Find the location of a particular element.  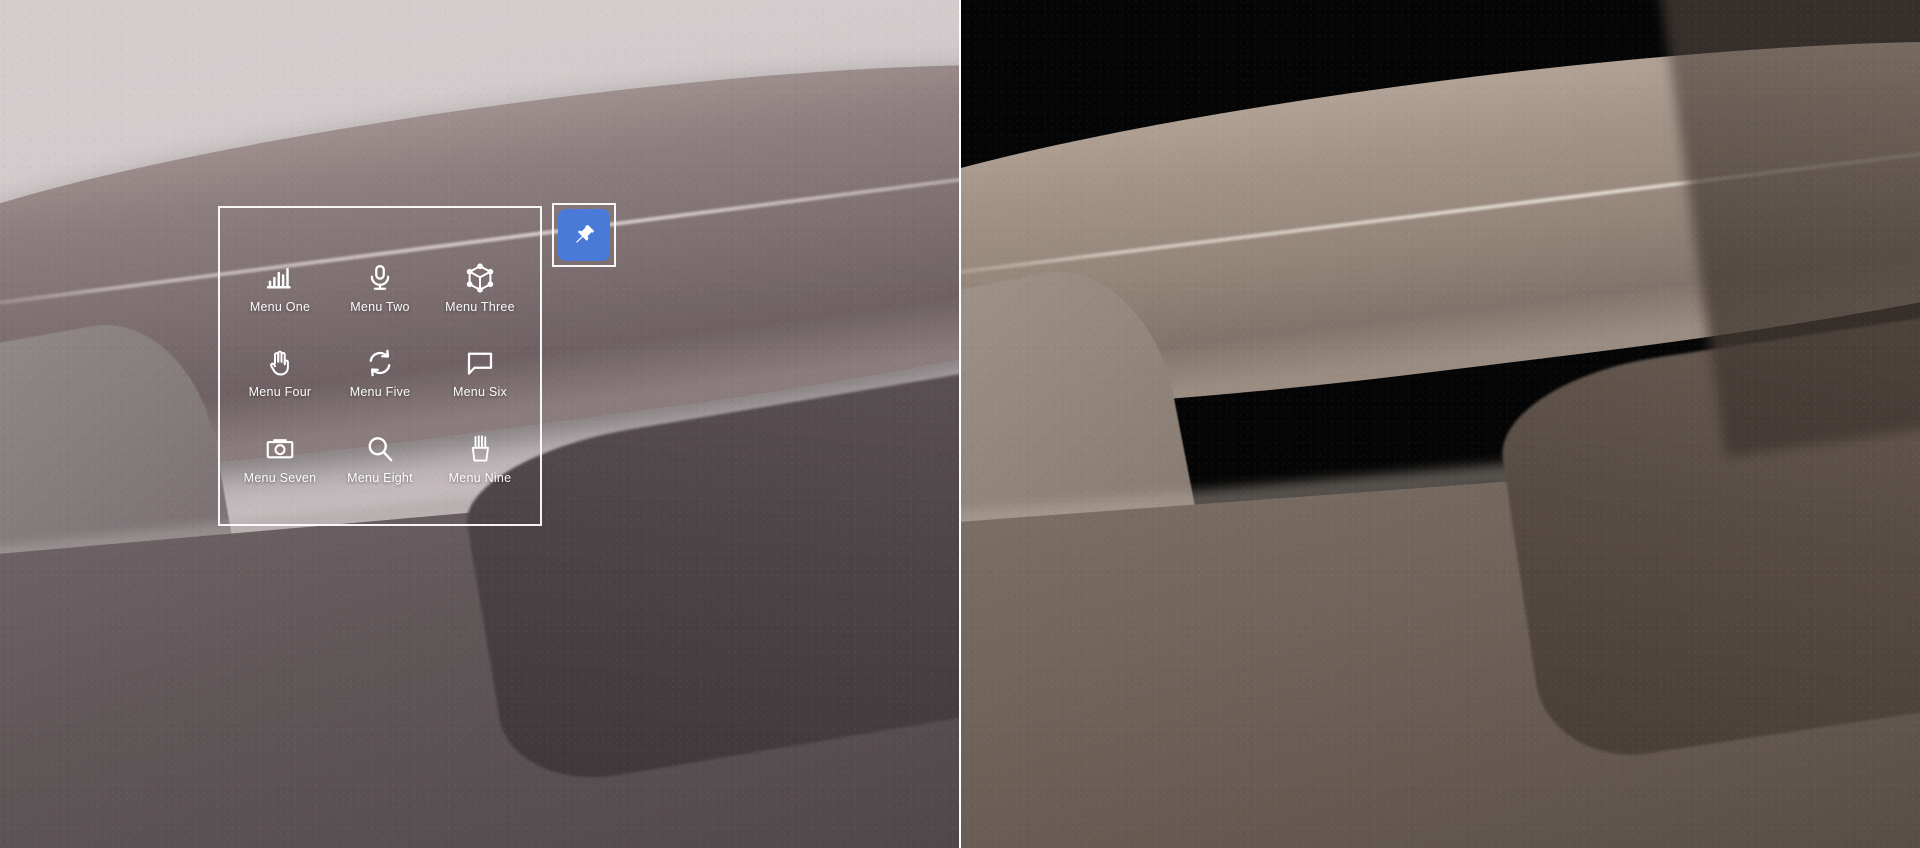

pin-button-left is located at coordinates (584, 235).